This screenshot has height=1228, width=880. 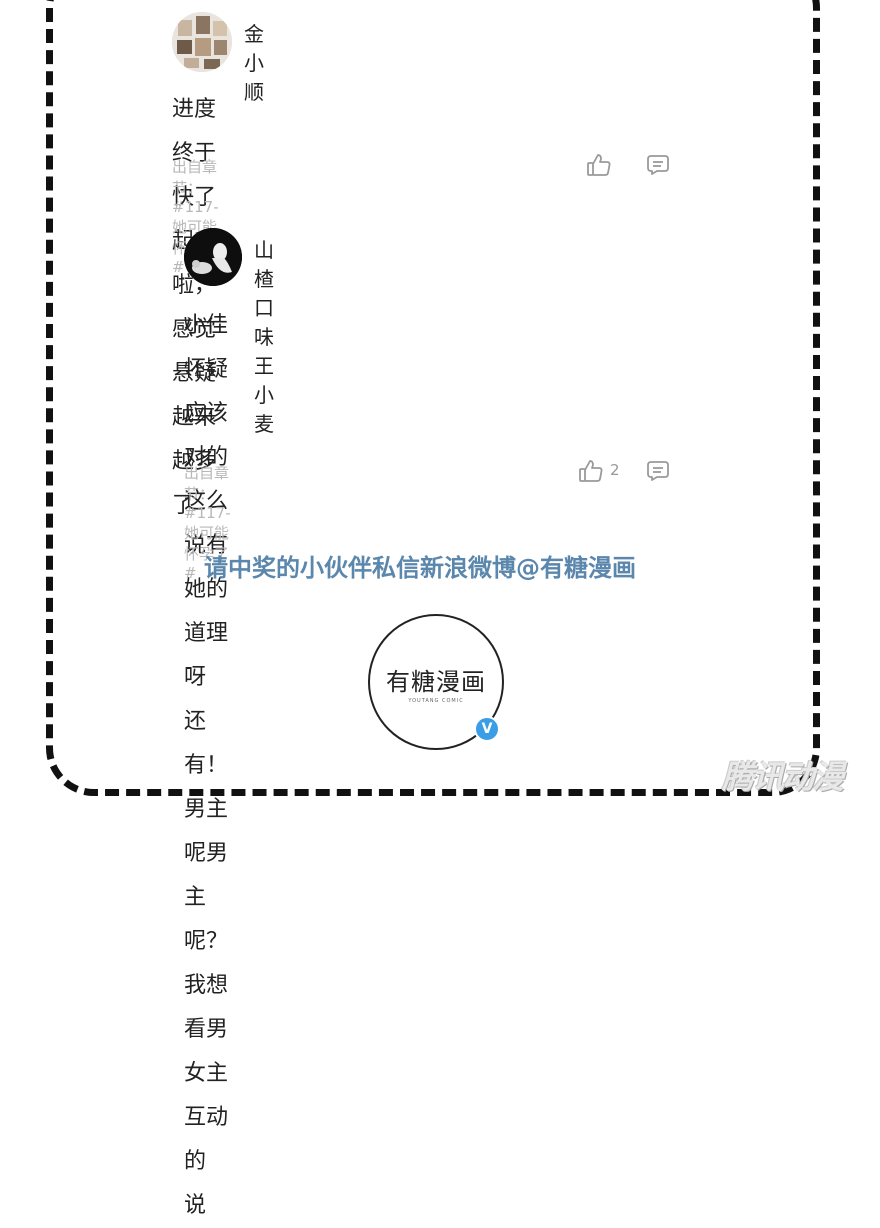 I want to click on logo-name: 有糖漫画, so click(x=436, y=682).